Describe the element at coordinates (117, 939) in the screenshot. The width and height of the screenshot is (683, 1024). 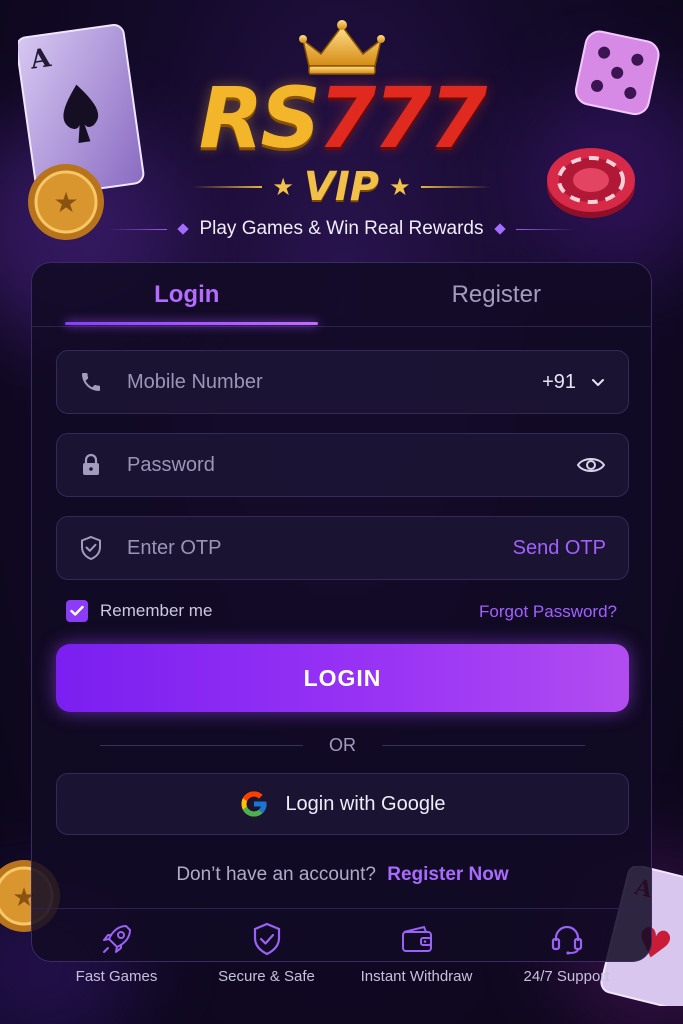
I see `rocket-icon` at that location.